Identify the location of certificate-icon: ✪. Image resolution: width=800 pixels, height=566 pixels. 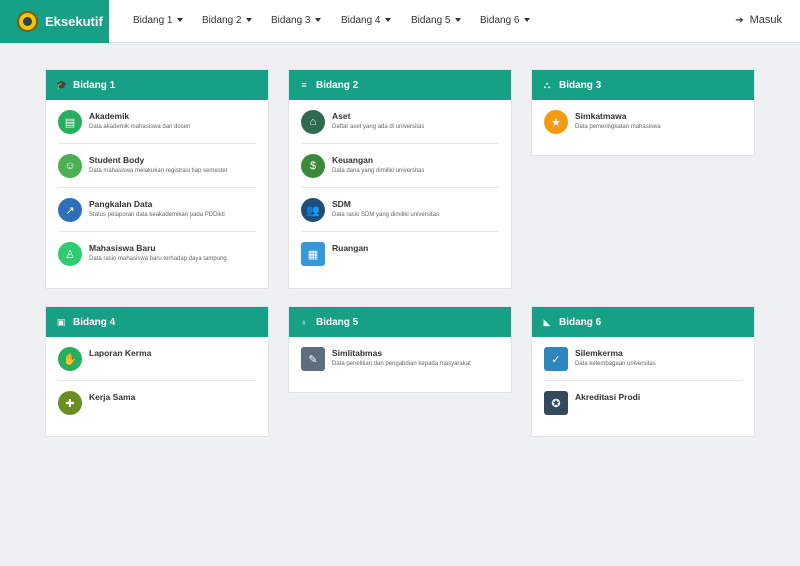
(556, 403).